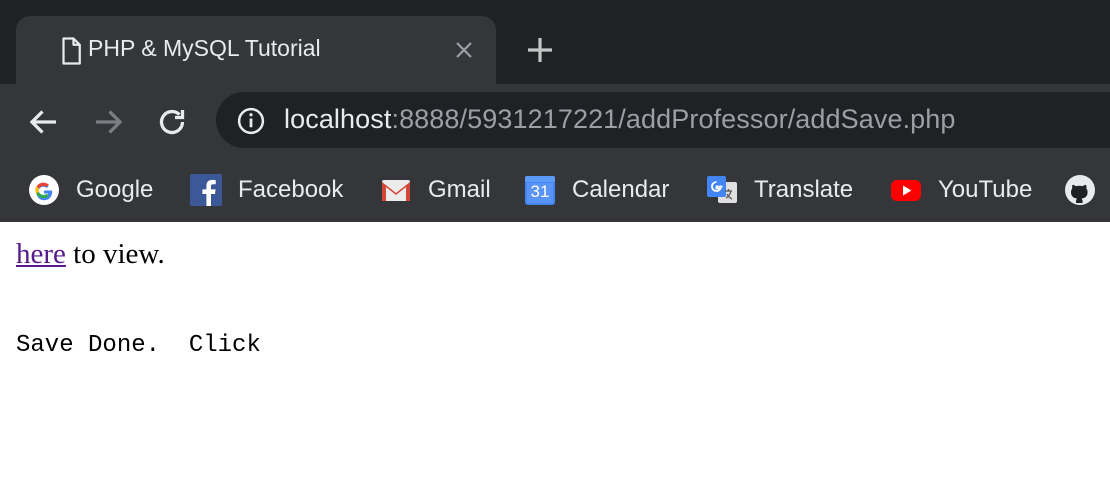 The height and width of the screenshot is (498, 1110). What do you see at coordinates (464, 50) in the screenshot?
I see `close-icon` at bounding box center [464, 50].